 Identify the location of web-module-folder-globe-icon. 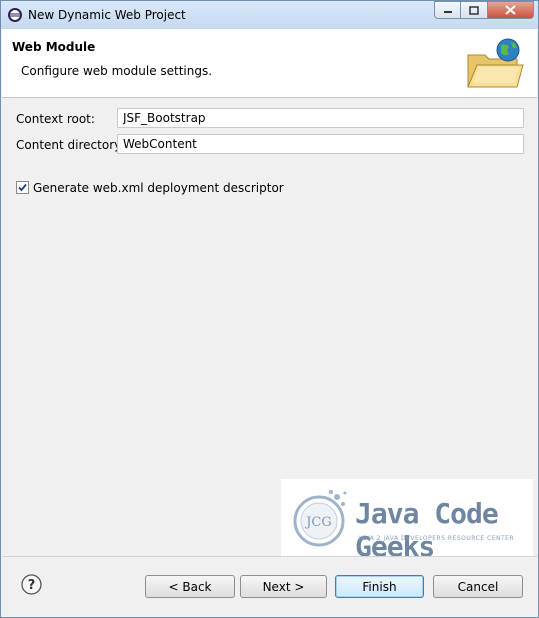
(495, 63).